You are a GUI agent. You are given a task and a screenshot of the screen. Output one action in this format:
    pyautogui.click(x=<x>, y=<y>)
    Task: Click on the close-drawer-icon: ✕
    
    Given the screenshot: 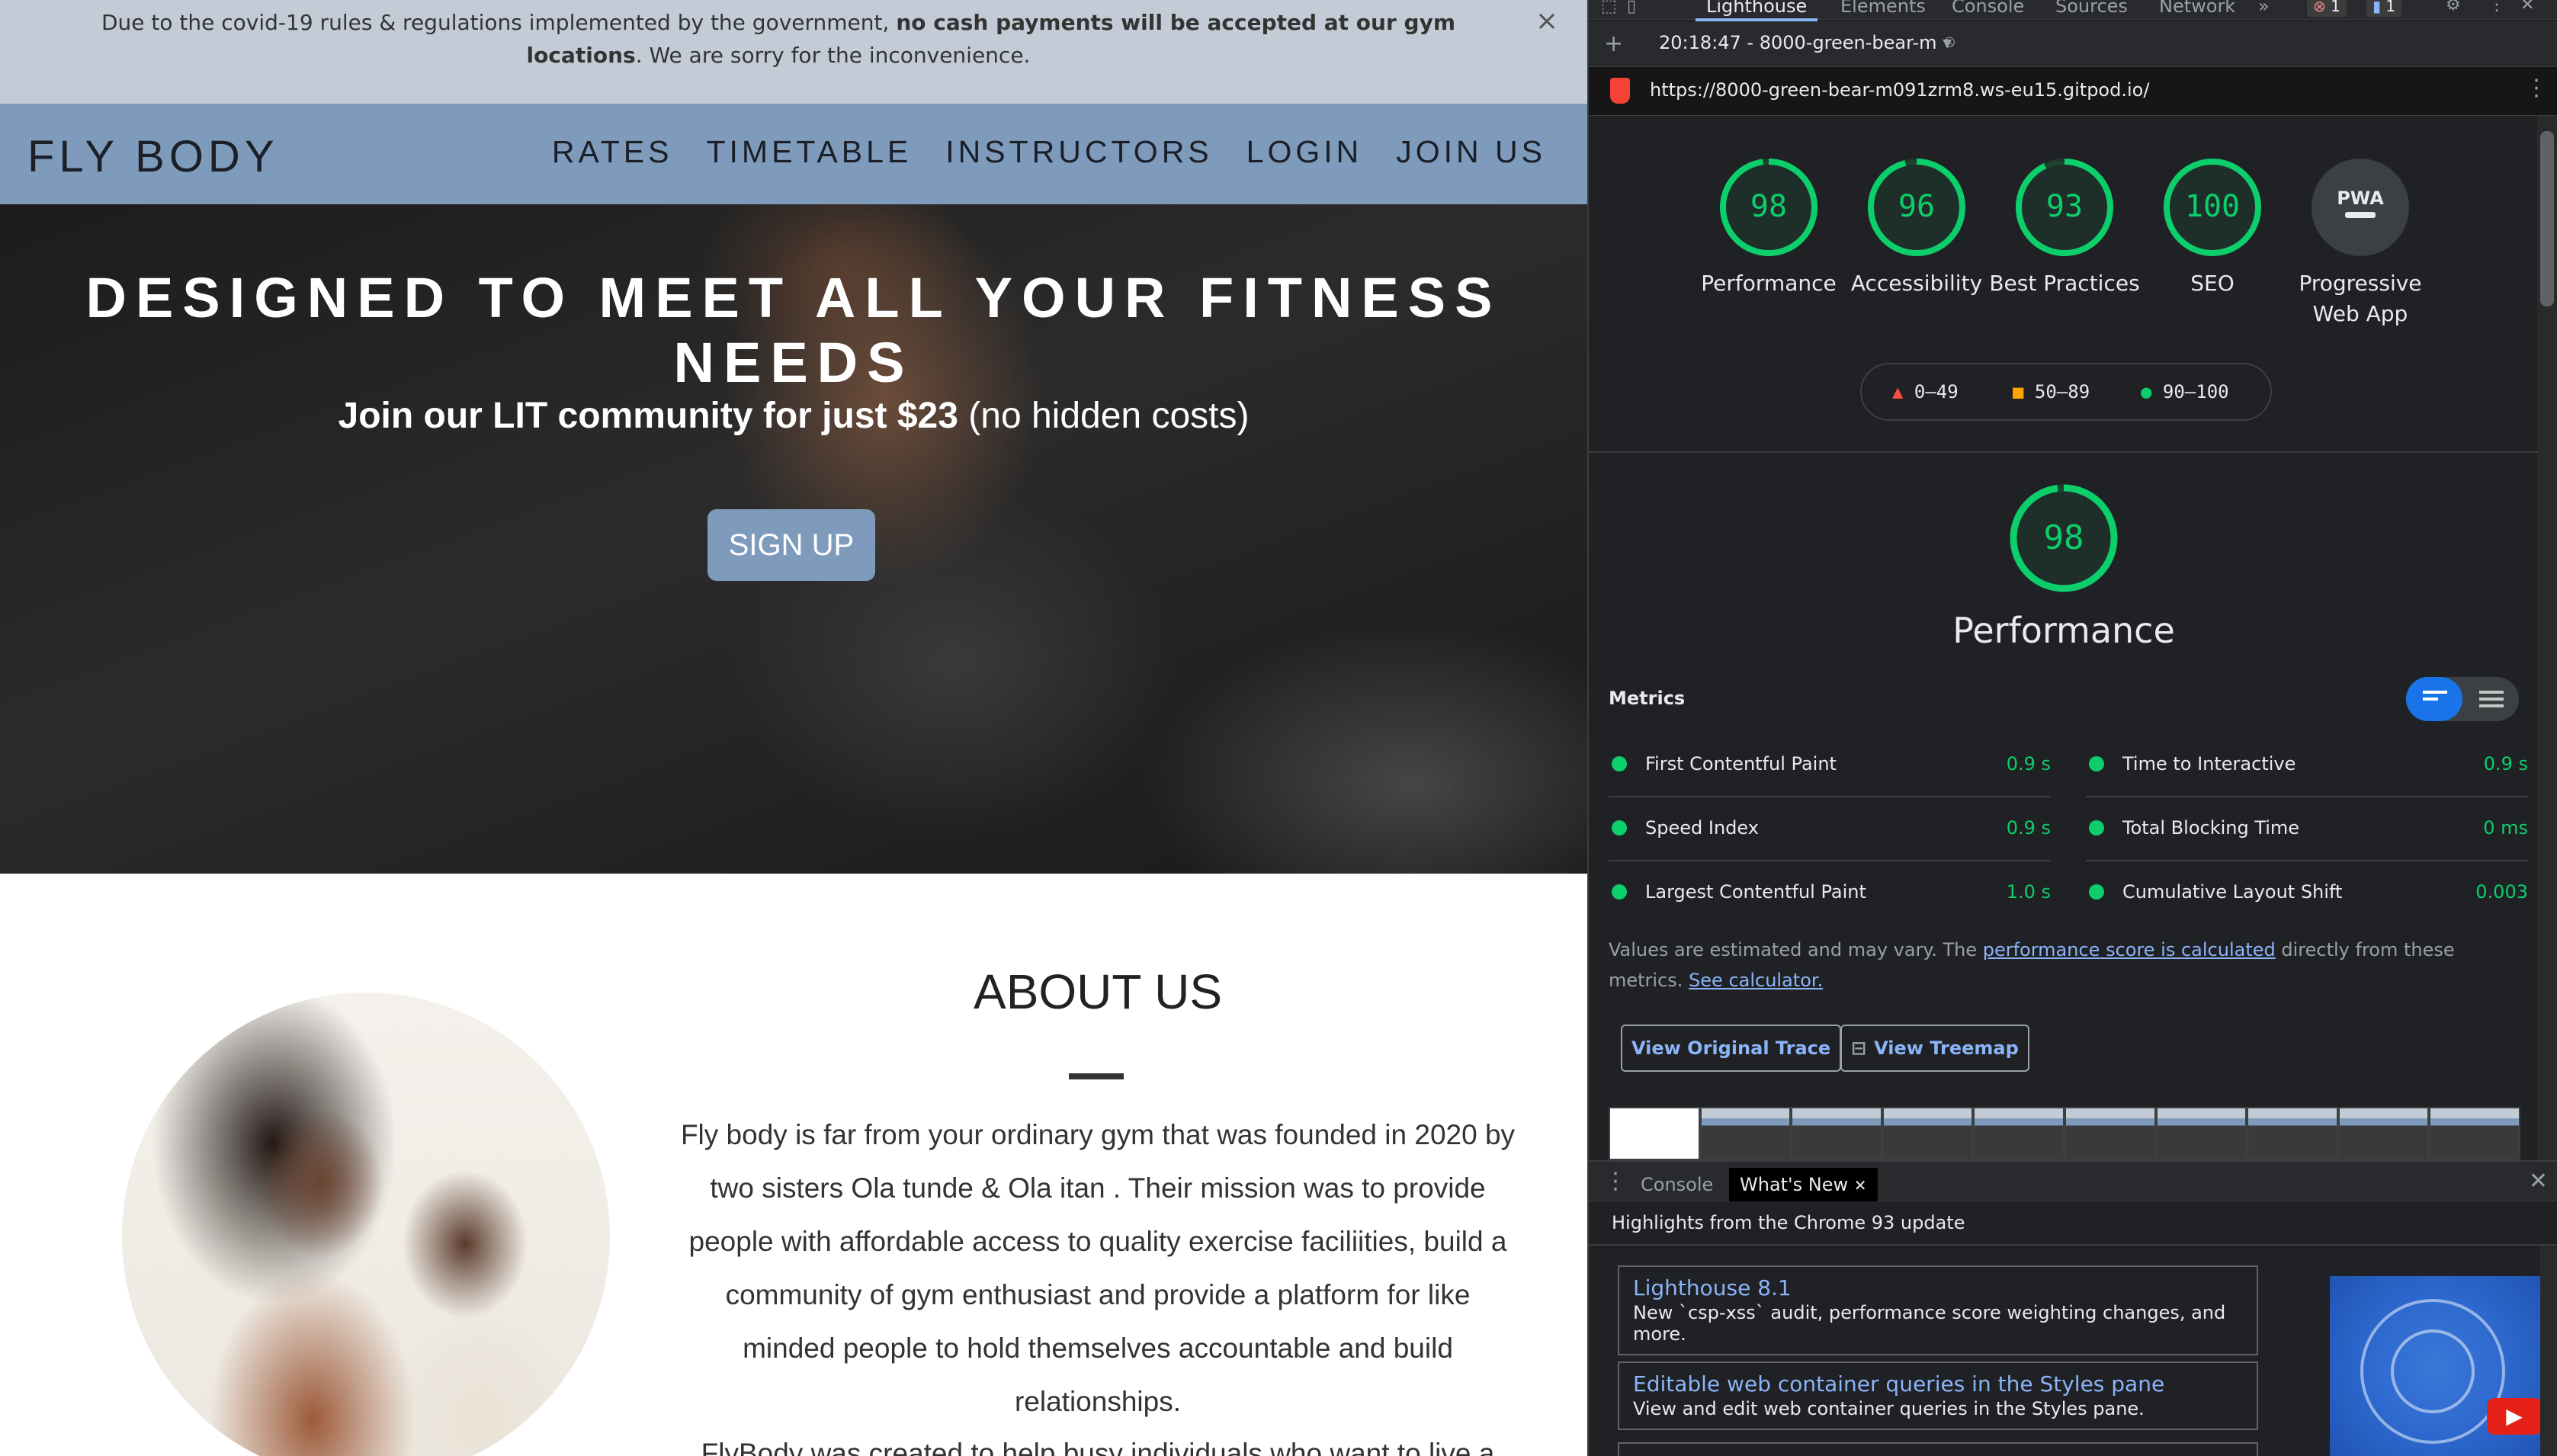 What is the action you would take?
    pyautogui.click(x=2538, y=1181)
    